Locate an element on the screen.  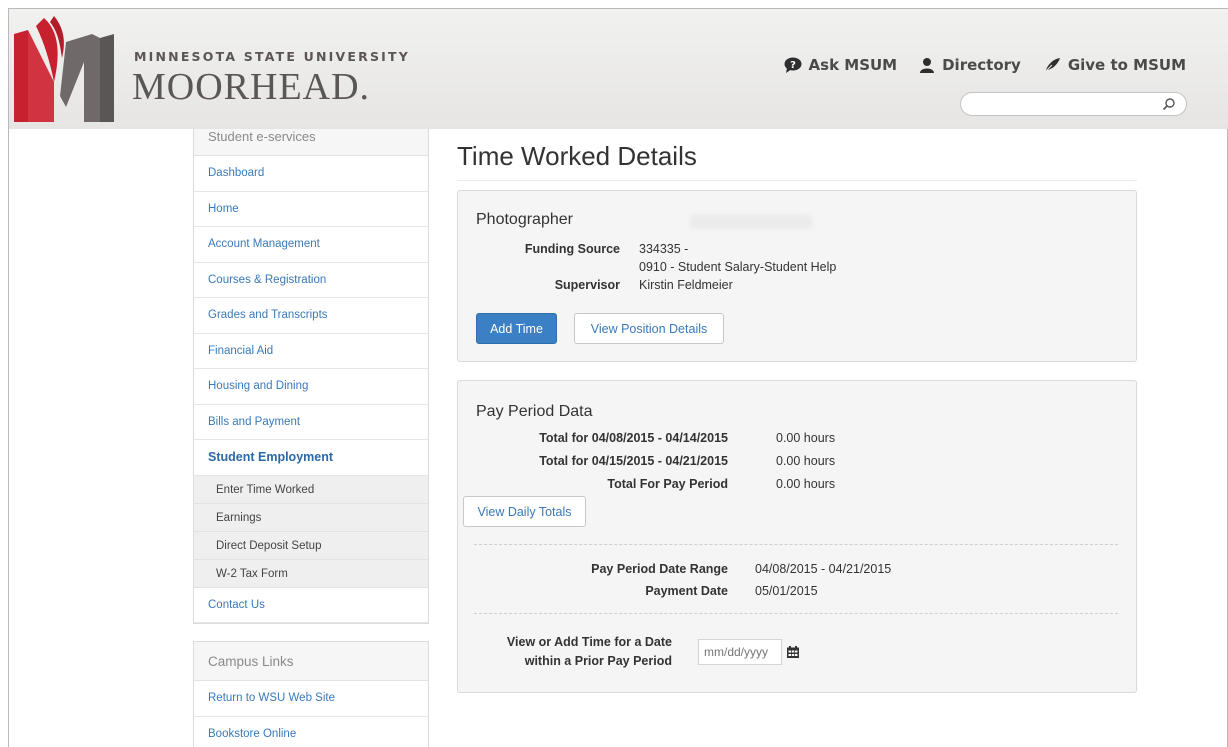
total-week1-label: Total for 04/08/2015 - 04/14/2015 is located at coordinates (633, 438).